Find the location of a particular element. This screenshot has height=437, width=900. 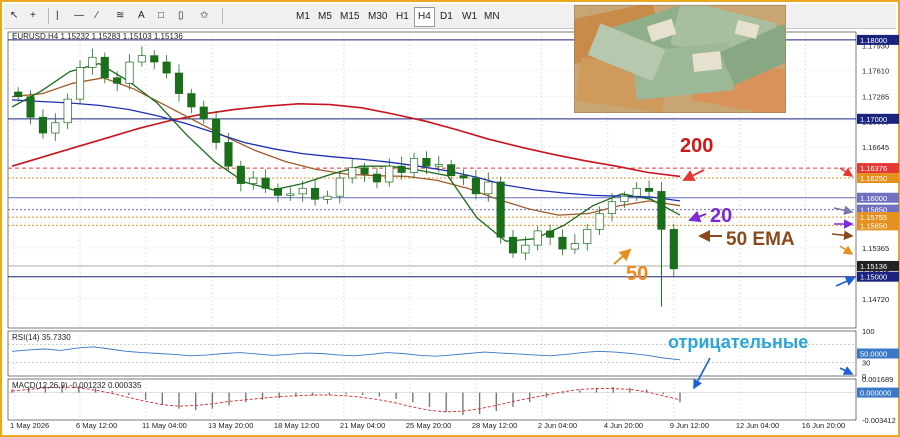

timeframe-m5: M5 is located at coordinates (325, 17).